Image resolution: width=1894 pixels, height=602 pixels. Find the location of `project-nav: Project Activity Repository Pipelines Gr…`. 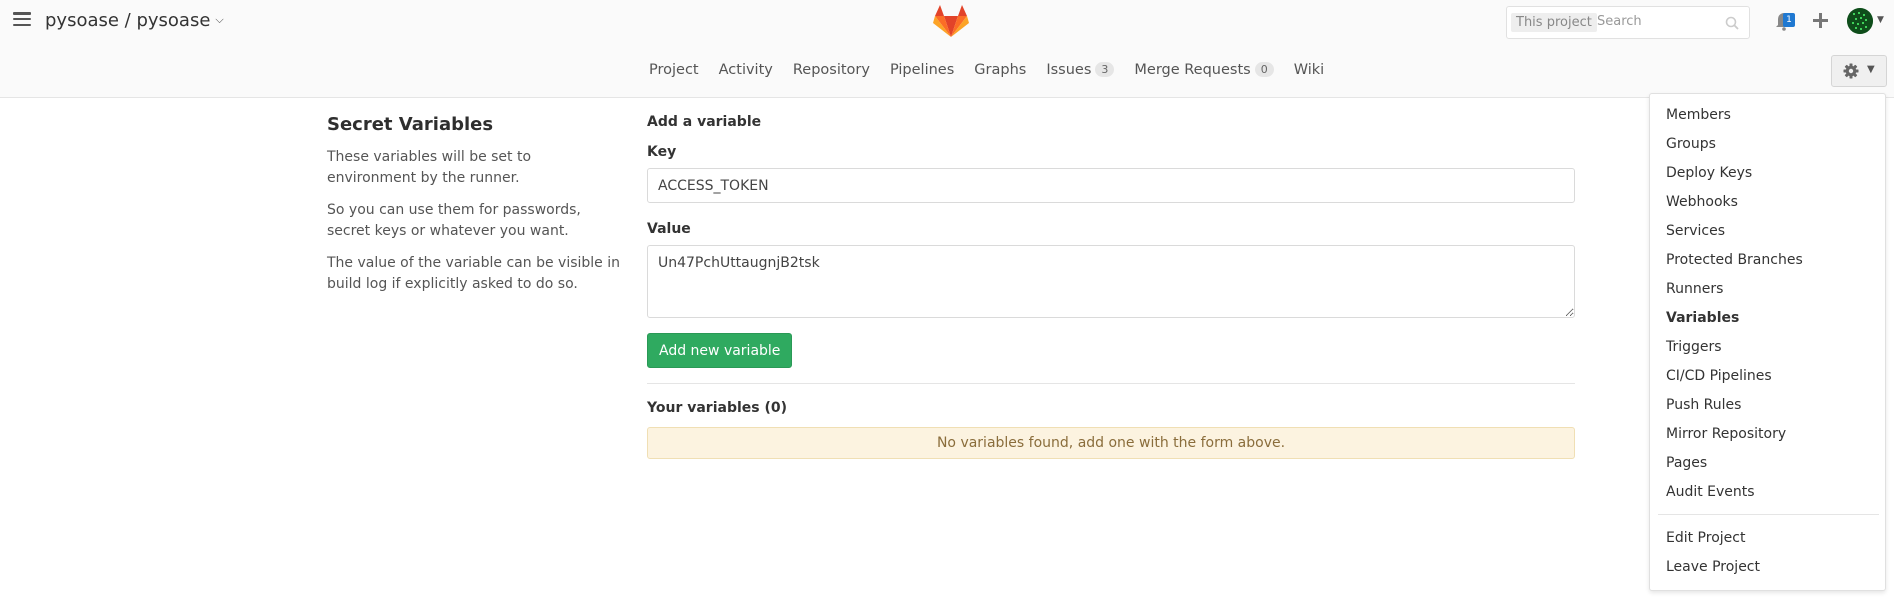

project-nav: Project Activity Repository Pipelines Gr… is located at coordinates (947, 71).